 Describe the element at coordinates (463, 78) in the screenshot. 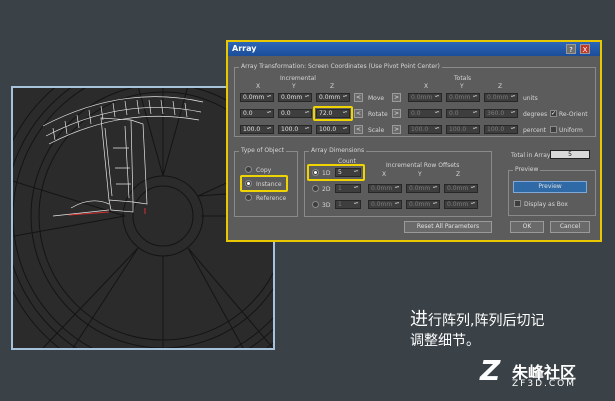

I see `totals-label: Totals` at that location.